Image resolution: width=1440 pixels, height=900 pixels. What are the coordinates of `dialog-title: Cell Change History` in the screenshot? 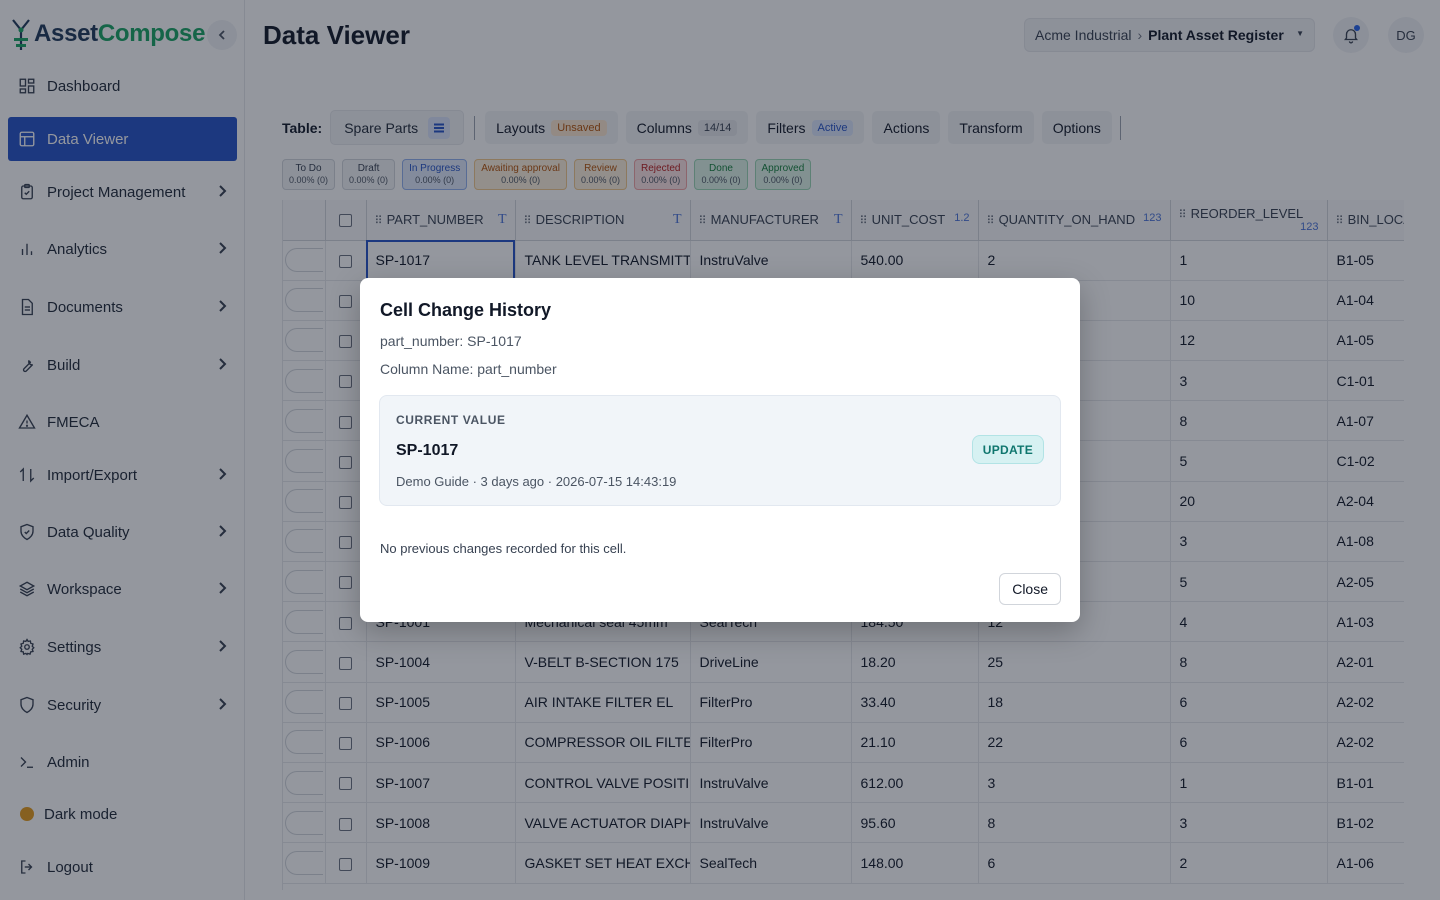 It's located at (466, 310).